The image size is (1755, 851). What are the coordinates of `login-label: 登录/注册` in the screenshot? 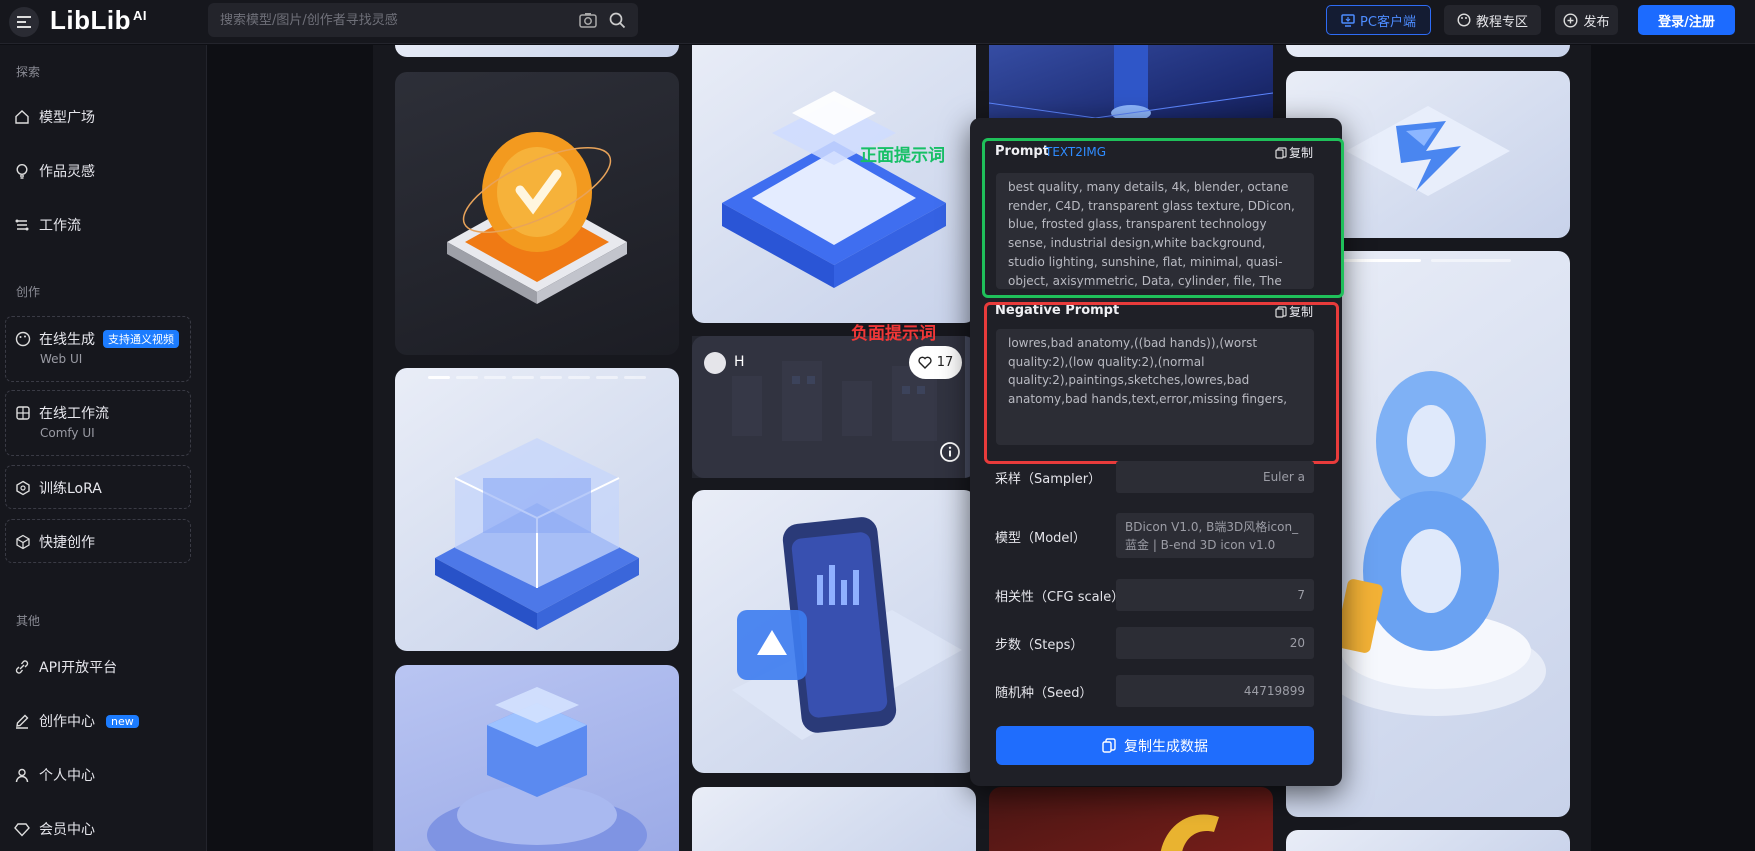 It's located at (1686, 22).